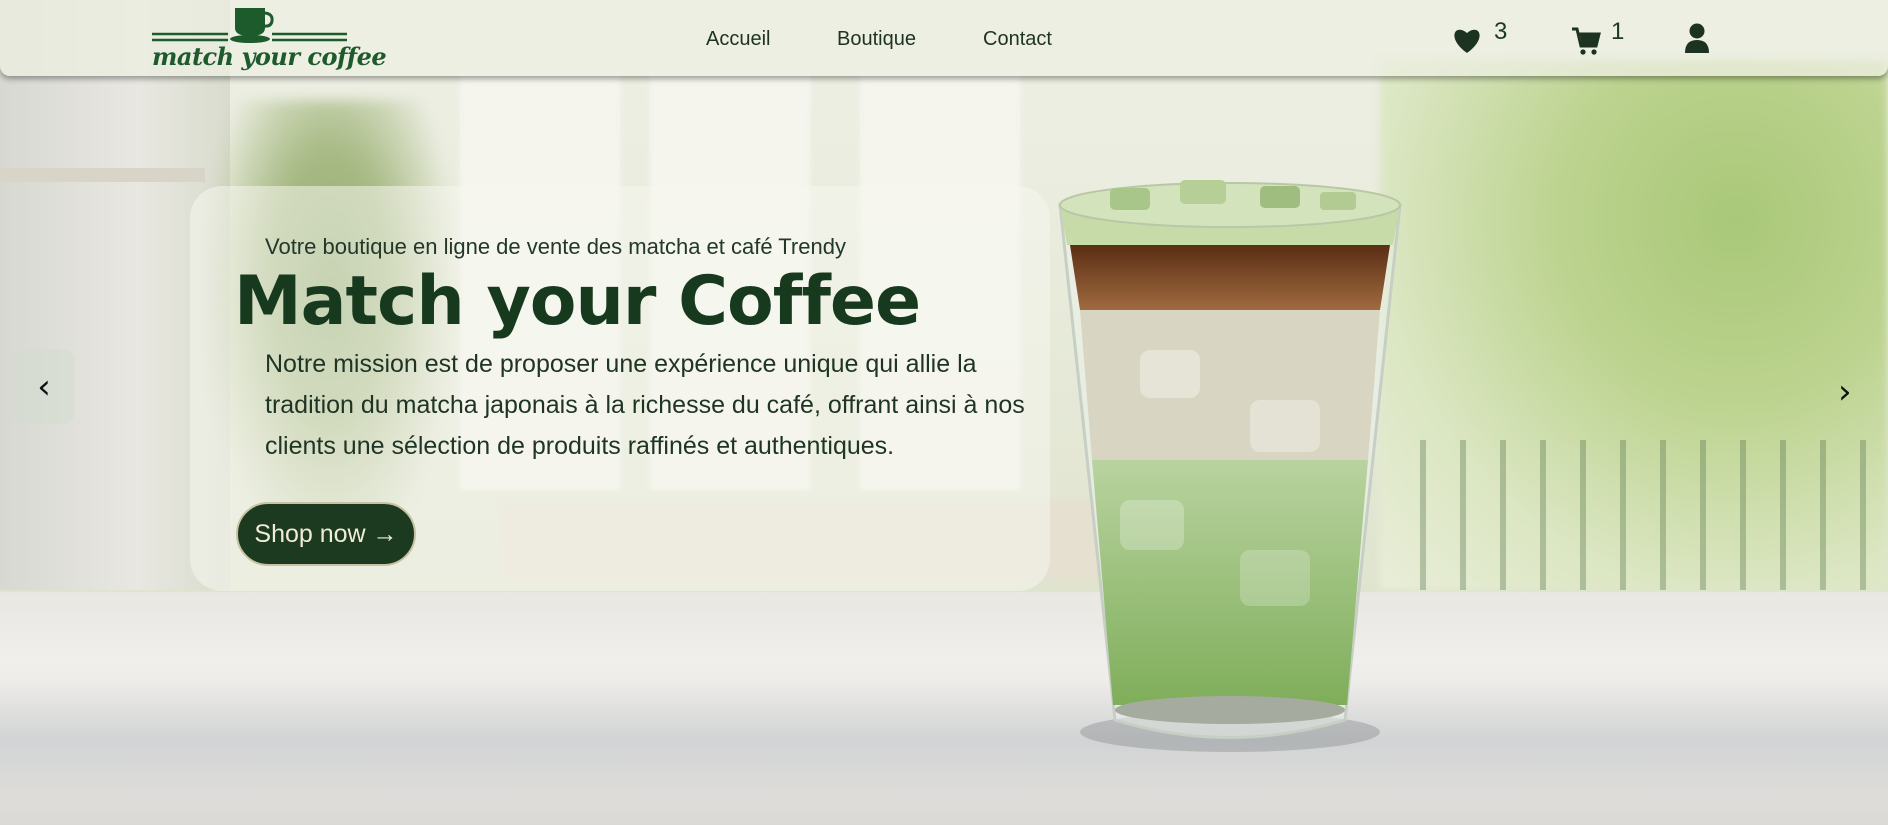  Describe the element at coordinates (102, 175) in the screenshot. I see `kitchen-shelf` at that location.